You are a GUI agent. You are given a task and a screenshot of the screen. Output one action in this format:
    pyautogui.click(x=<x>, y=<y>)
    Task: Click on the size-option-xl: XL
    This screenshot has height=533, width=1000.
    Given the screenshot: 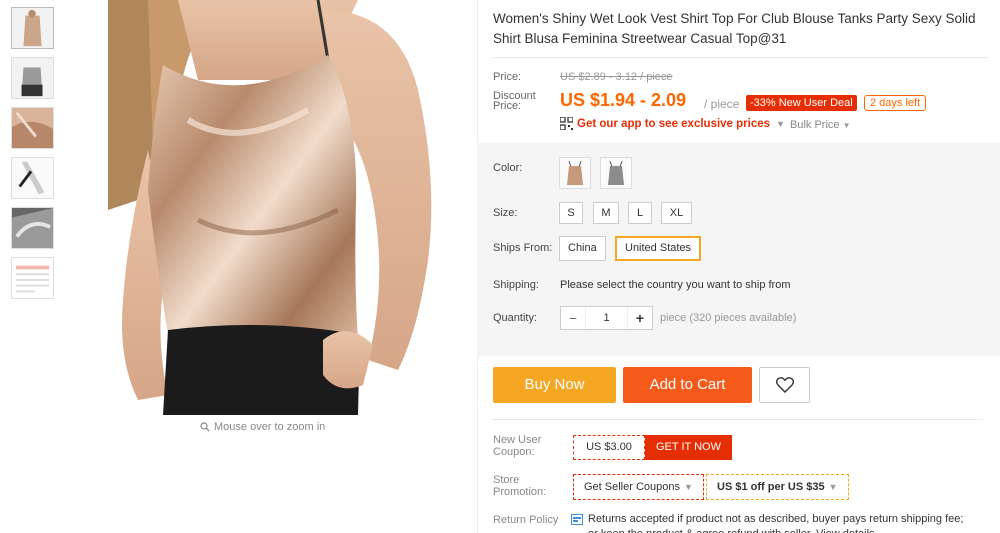 What is the action you would take?
    pyautogui.click(x=676, y=213)
    